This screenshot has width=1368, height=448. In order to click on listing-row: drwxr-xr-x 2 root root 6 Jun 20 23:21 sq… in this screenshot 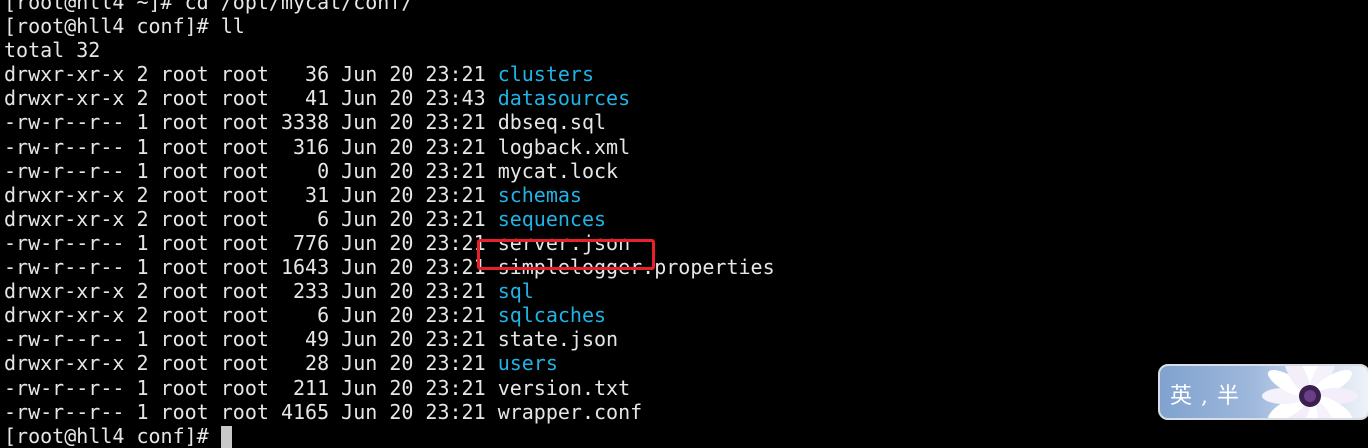, I will do `click(579, 315)`.